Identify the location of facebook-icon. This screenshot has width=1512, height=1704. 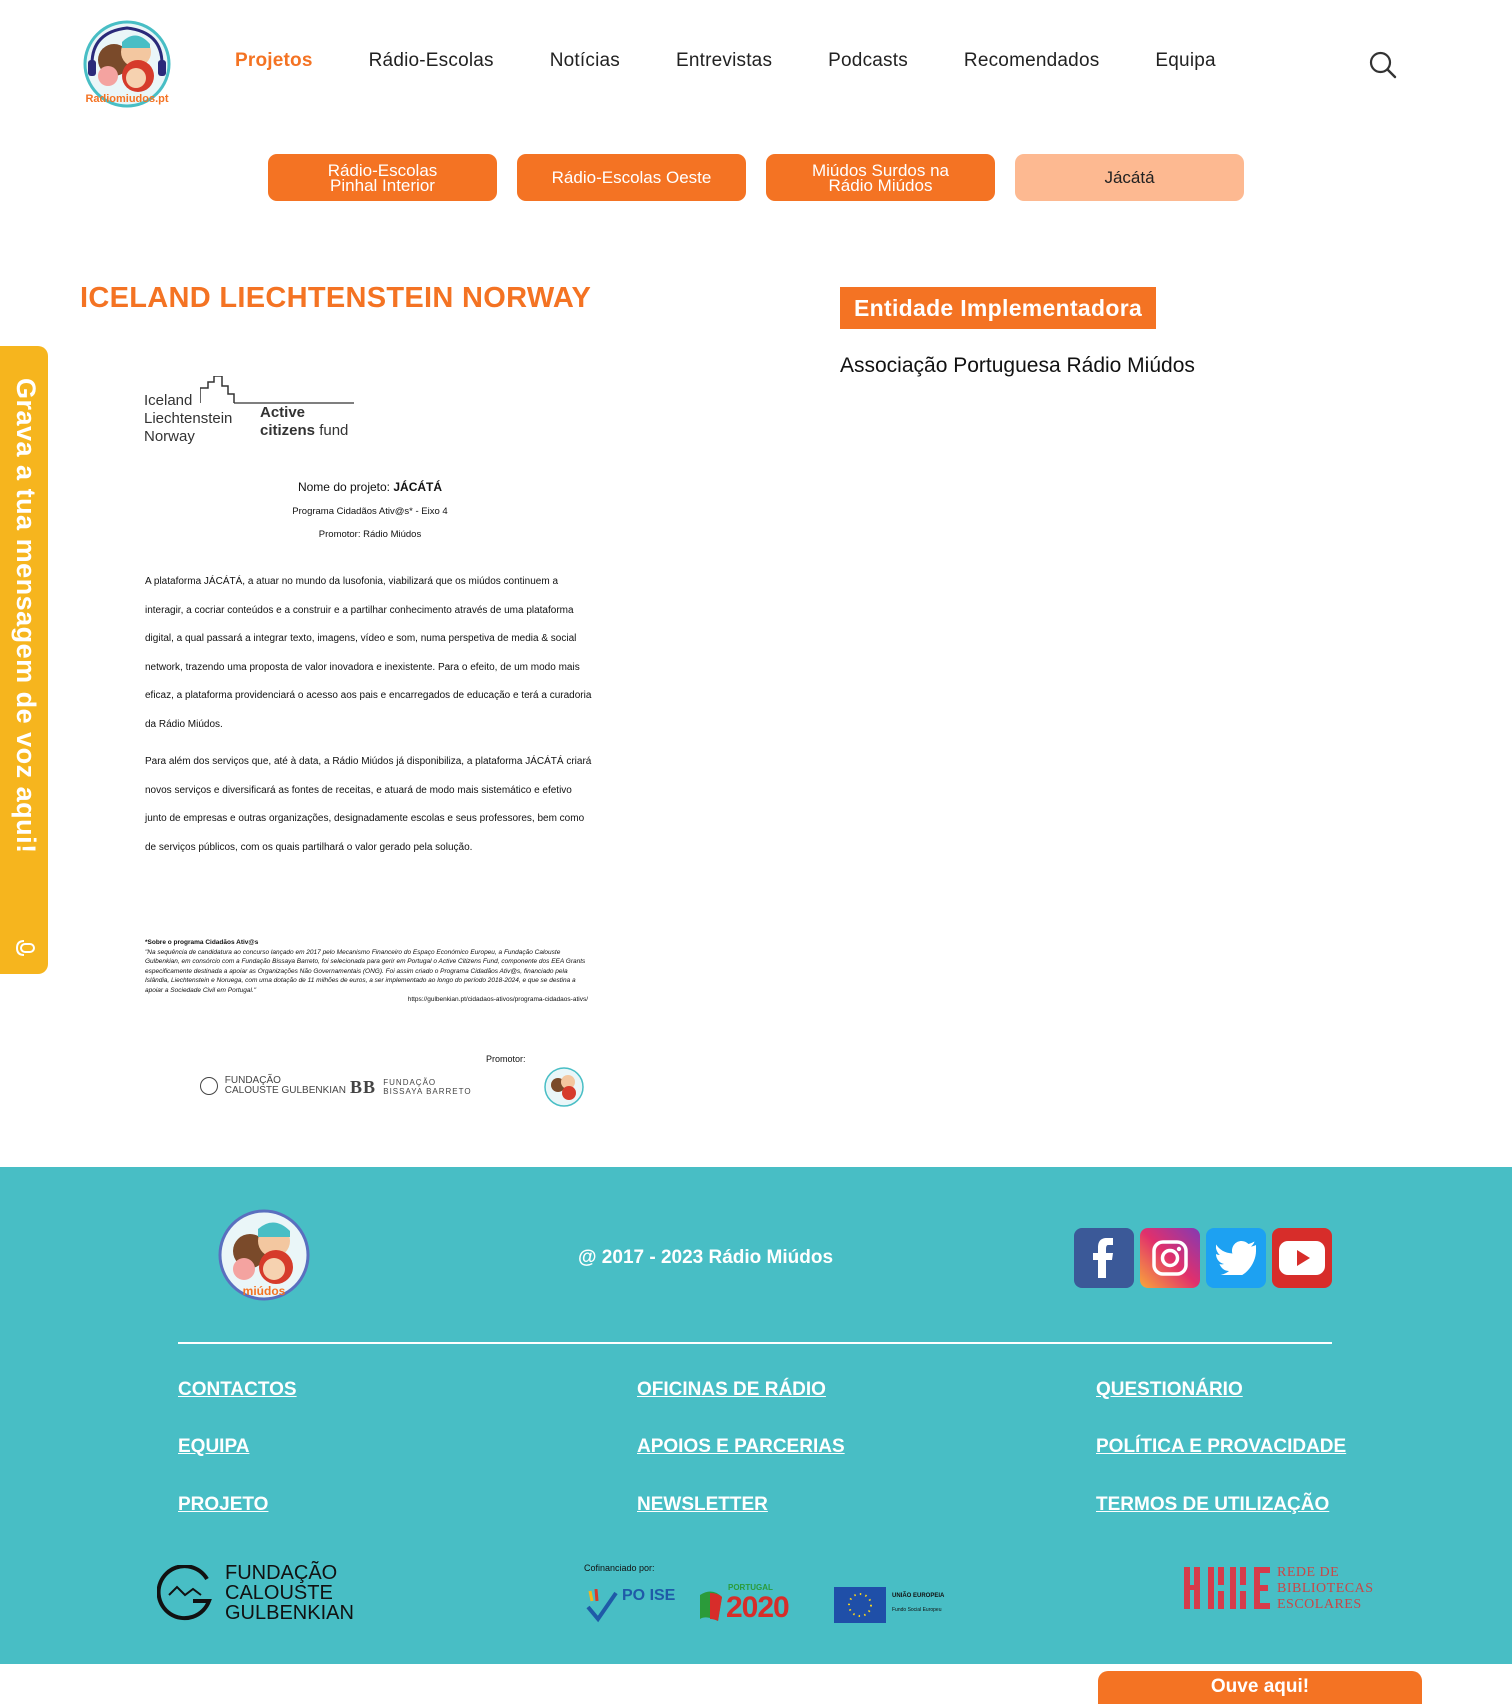
(1104, 1258).